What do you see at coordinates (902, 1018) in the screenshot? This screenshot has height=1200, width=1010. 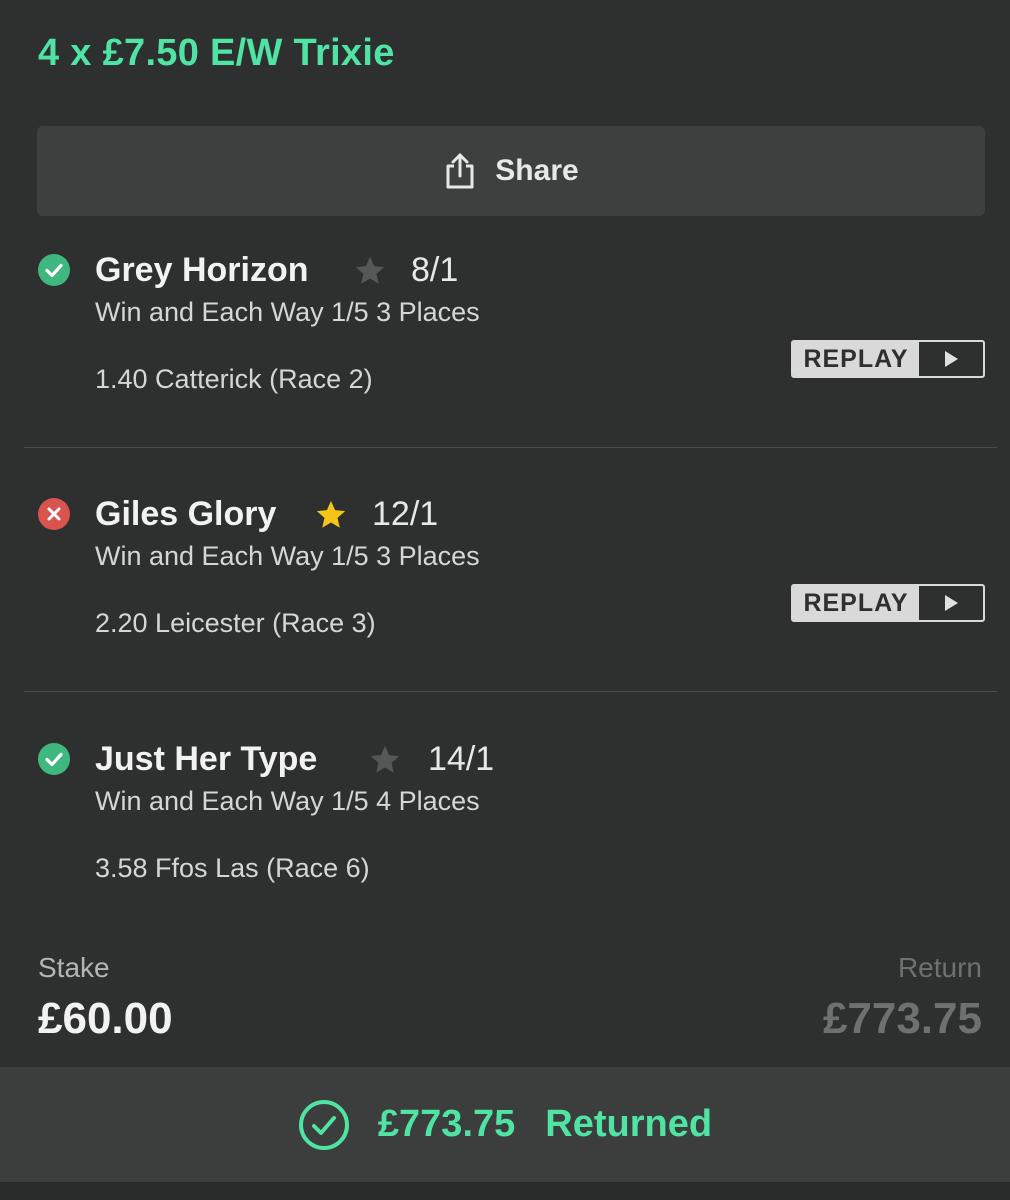 I see `return-value: £773.75` at bounding box center [902, 1018].